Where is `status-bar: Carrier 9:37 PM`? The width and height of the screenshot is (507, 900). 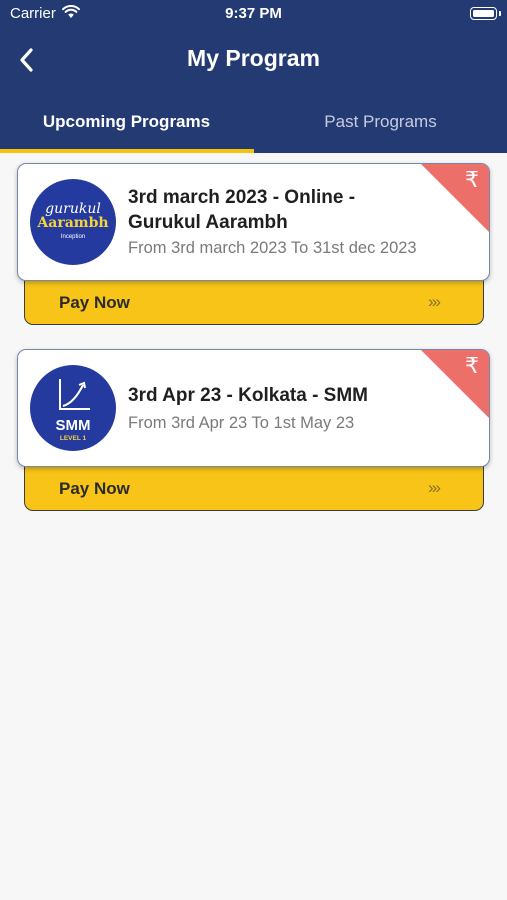 status-bar: Carrier 9:37 PM is located at coordinates (253, 14).